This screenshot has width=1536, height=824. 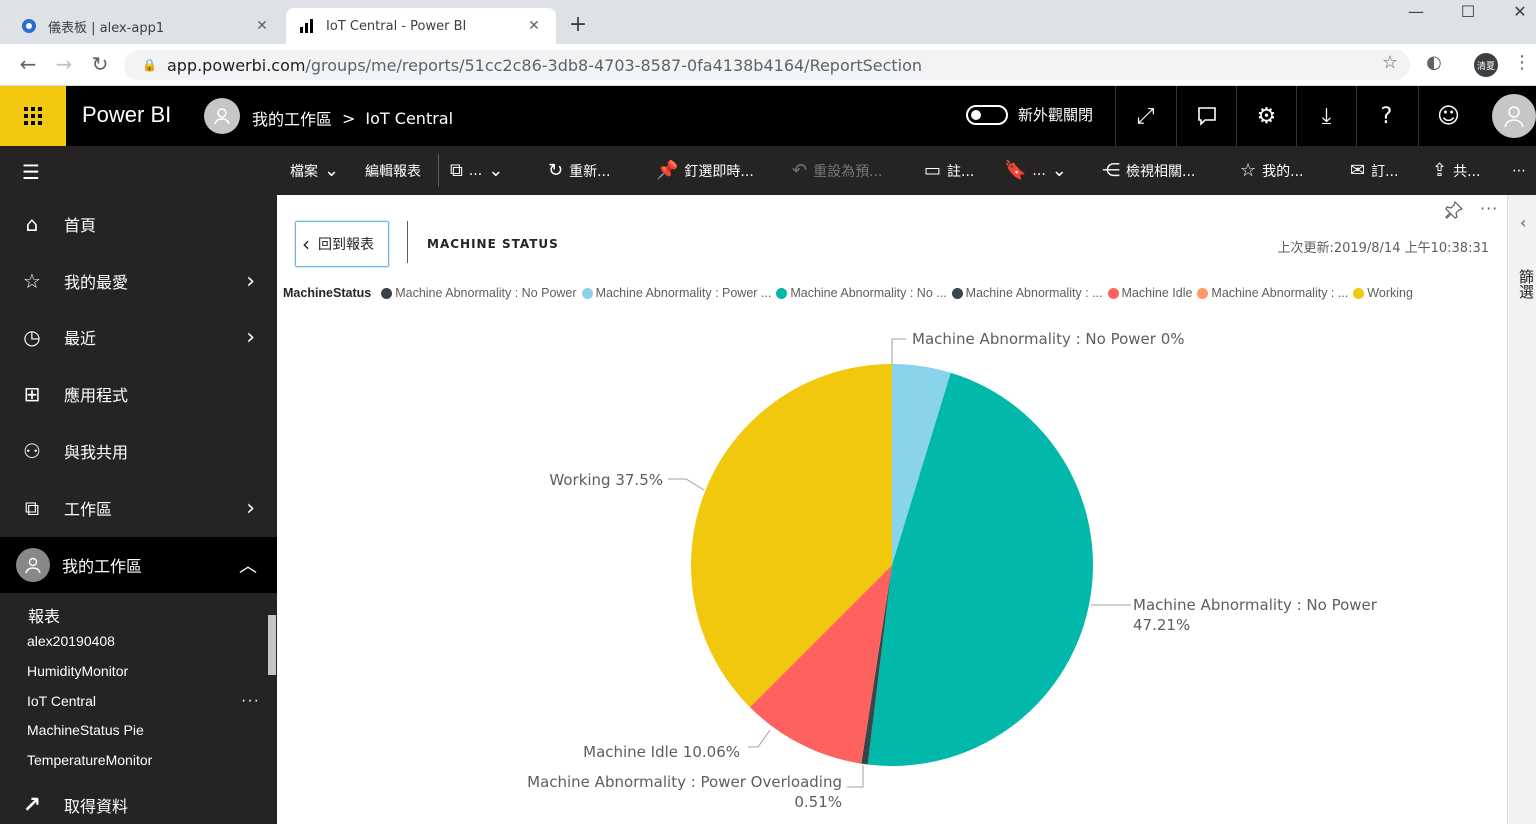 I want to click on refresh-icon: ↻, so click(x=556, y=170).